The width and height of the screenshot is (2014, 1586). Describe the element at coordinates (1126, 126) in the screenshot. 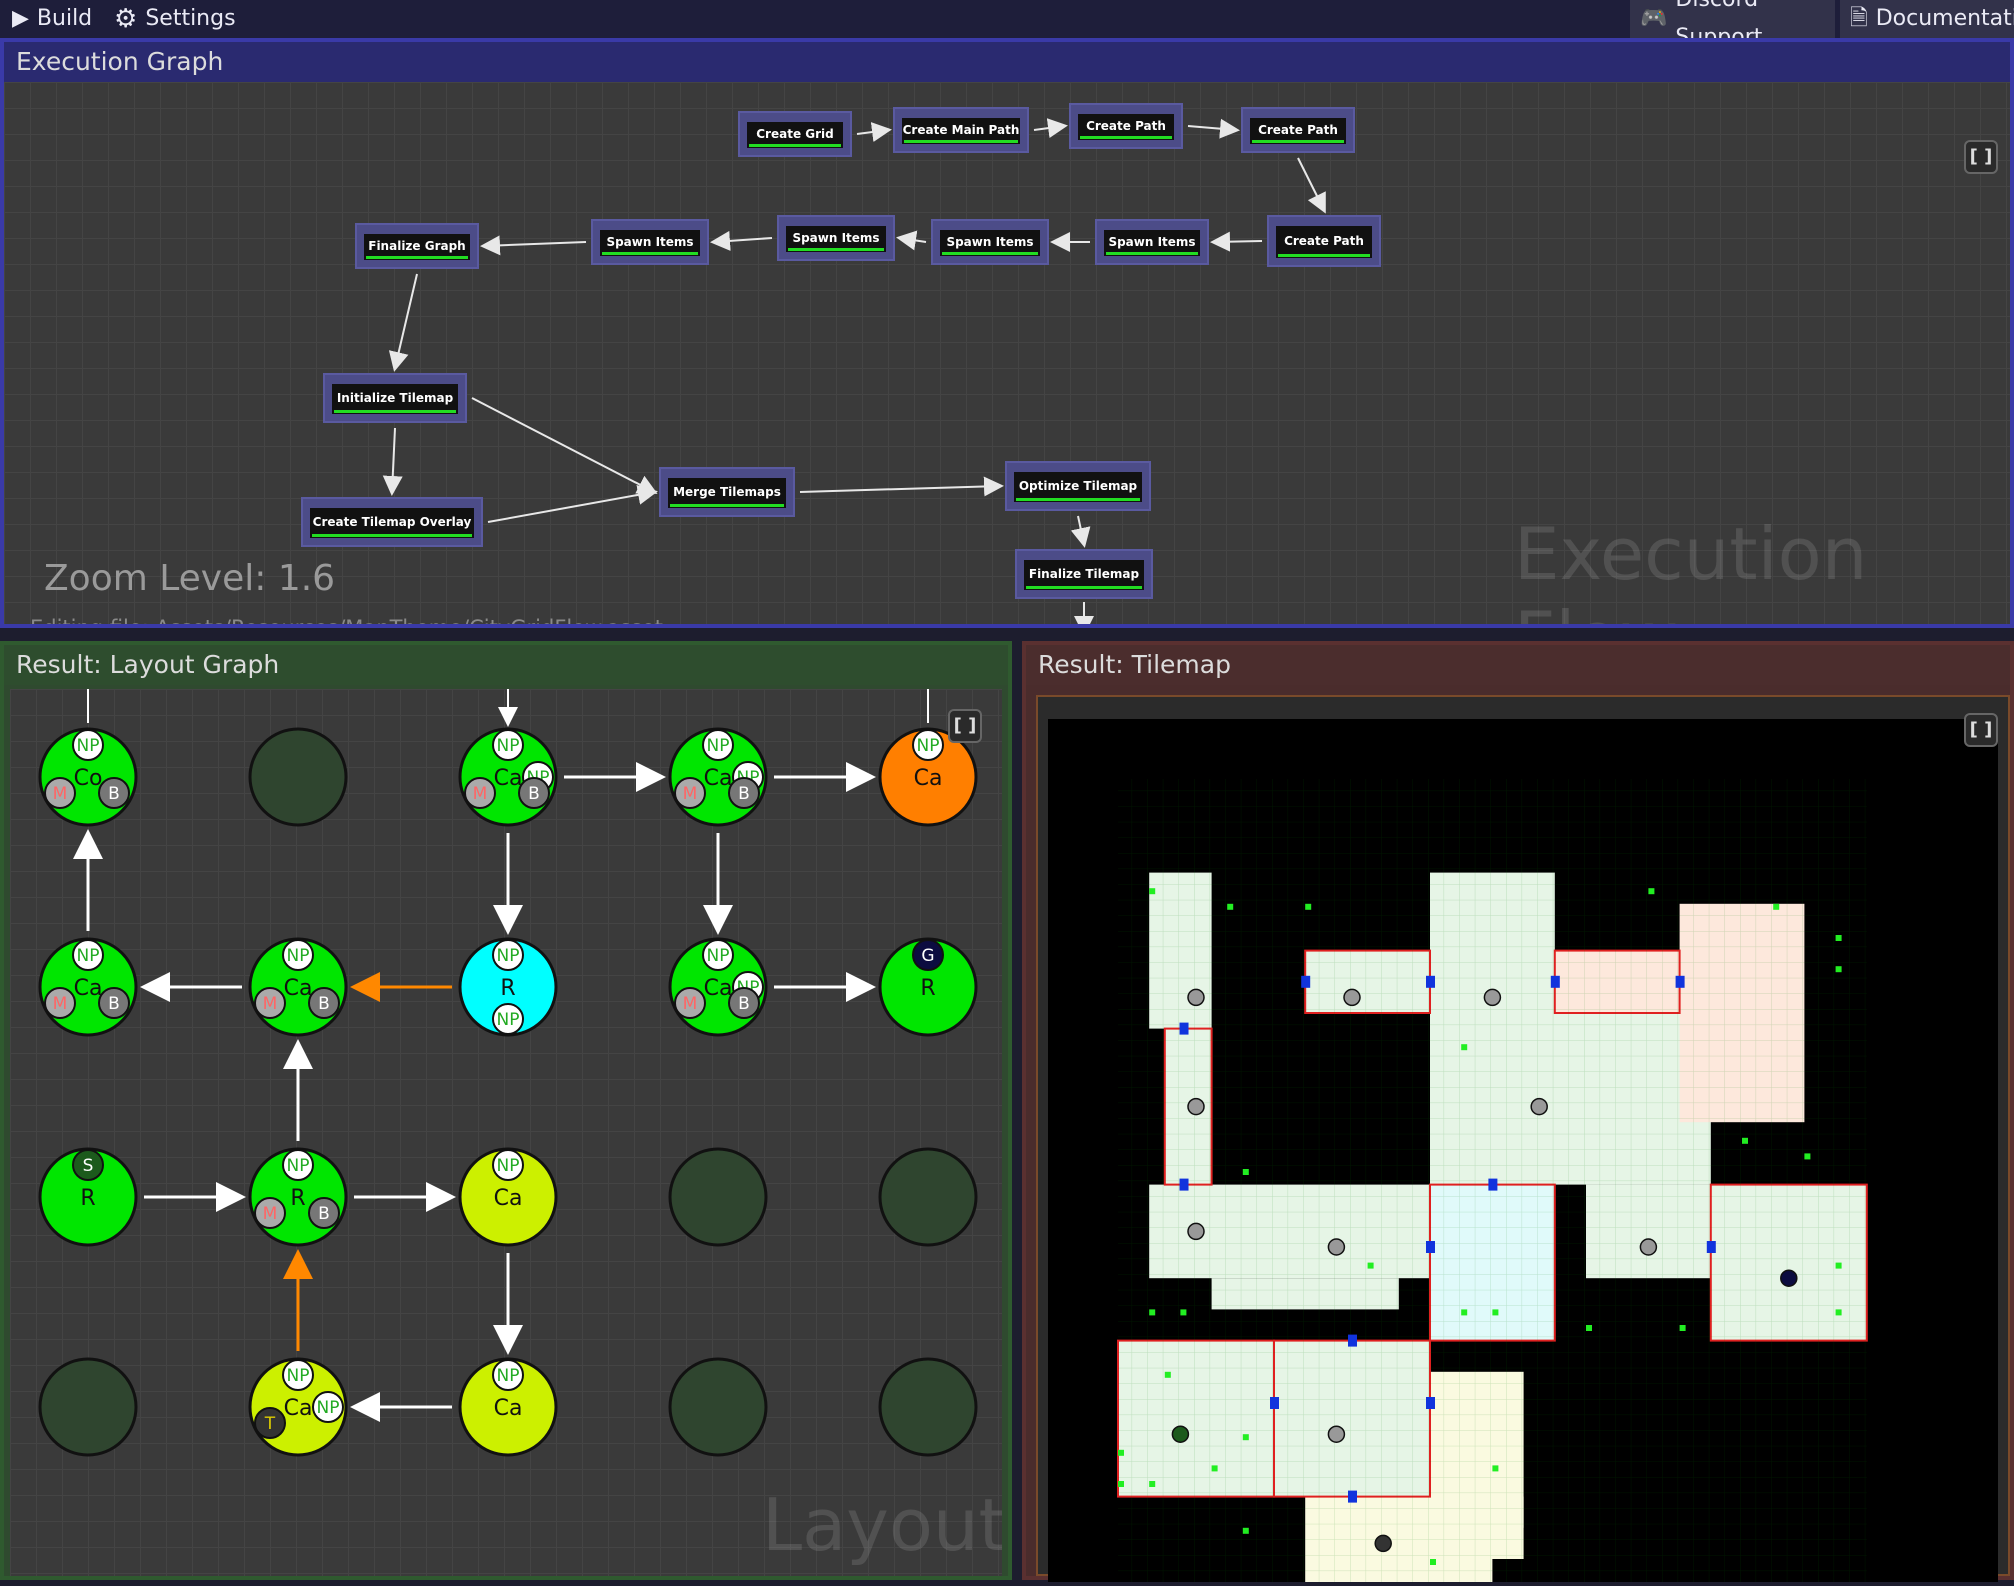

I see `exec-node-create-path-1: Create Path` at that location.